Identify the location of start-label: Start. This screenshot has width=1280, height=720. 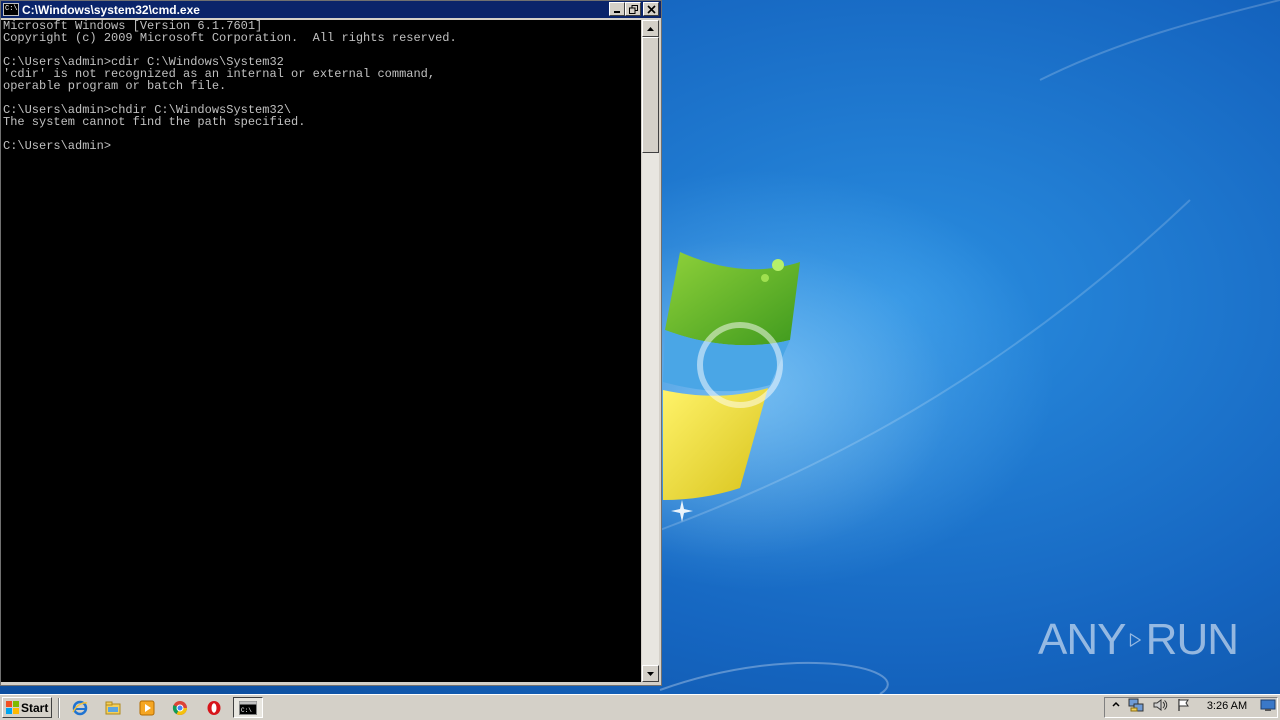
(35, 707).